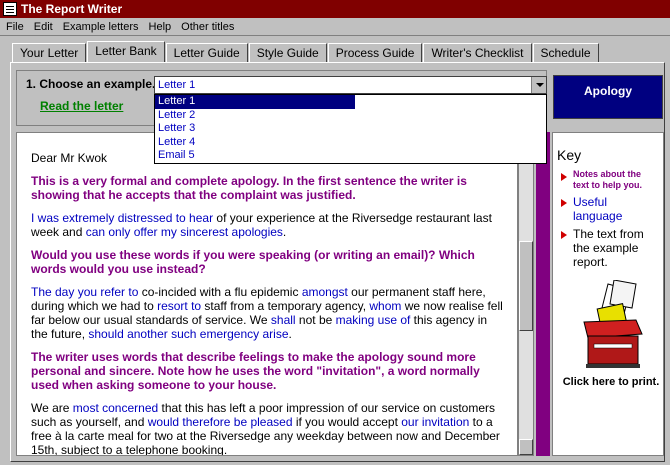 The height and width of the screenshot is (465, 670). I want to click on useful-phrase: our invitation, so click(435, 422).